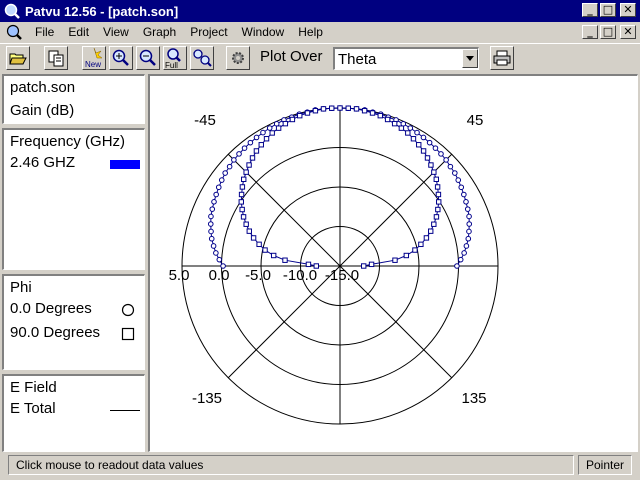 This screenshot has height=480, width=640. What do you see at coordinates (502, 58) in the screenshot?
I see `print-button` at bounding box center [502, 58].